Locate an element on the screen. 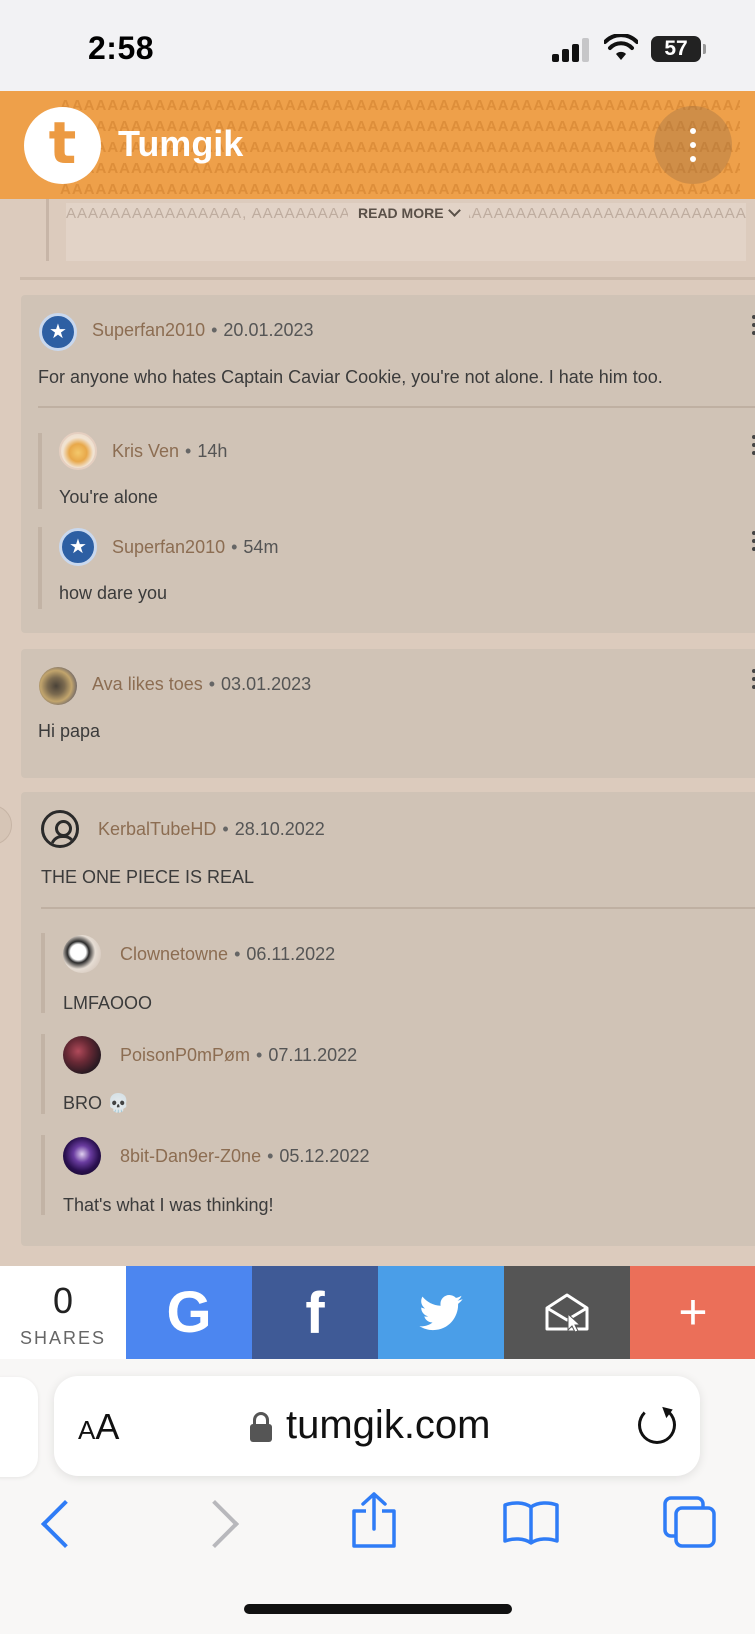 The width and height of the screenshot is (755, 1634). battery-icon: 57 is located at coordinates (678, 49).